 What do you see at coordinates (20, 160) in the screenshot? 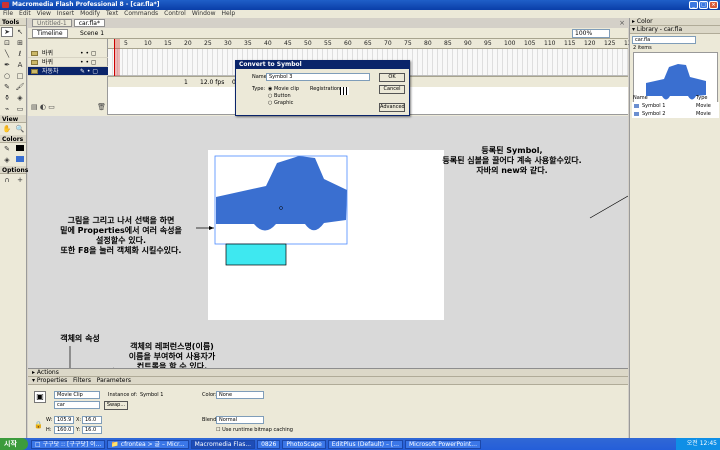
I see `fill-swatch` at bounding box center [20, 160].